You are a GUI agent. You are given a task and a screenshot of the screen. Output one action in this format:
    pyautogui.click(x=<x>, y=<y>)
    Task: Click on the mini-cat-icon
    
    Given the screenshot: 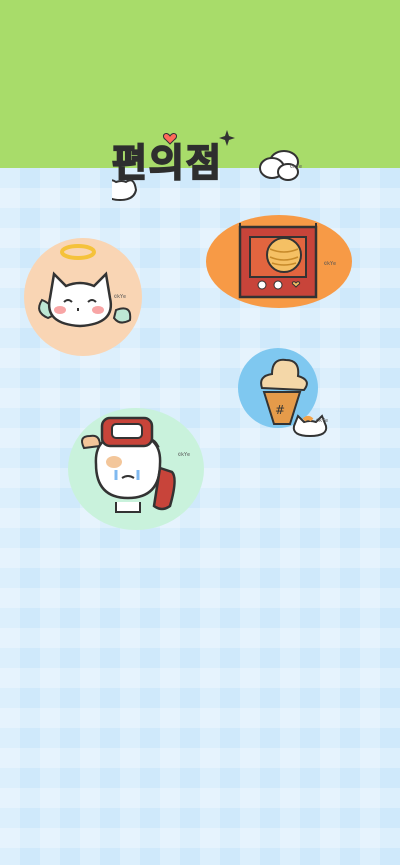 What is the action you would take?
    pyautogui.click(x=125, y=190)
    